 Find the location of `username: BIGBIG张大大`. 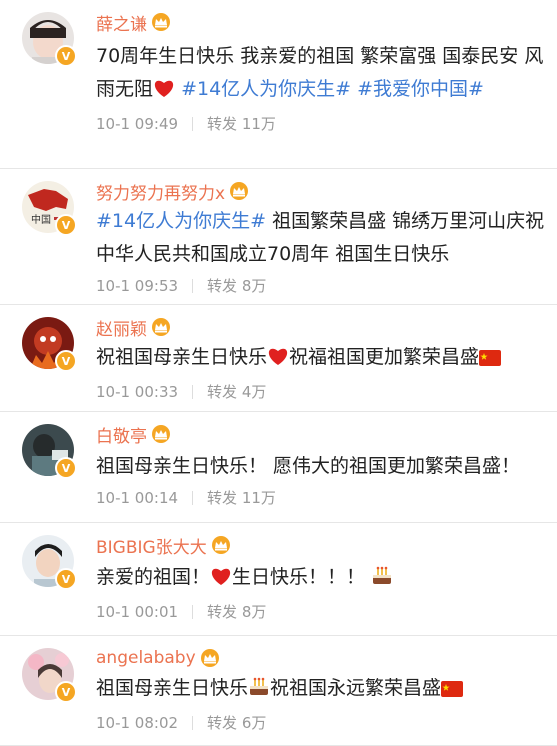

username: BIGBIG张大大 is located at coordinates (151, 545).